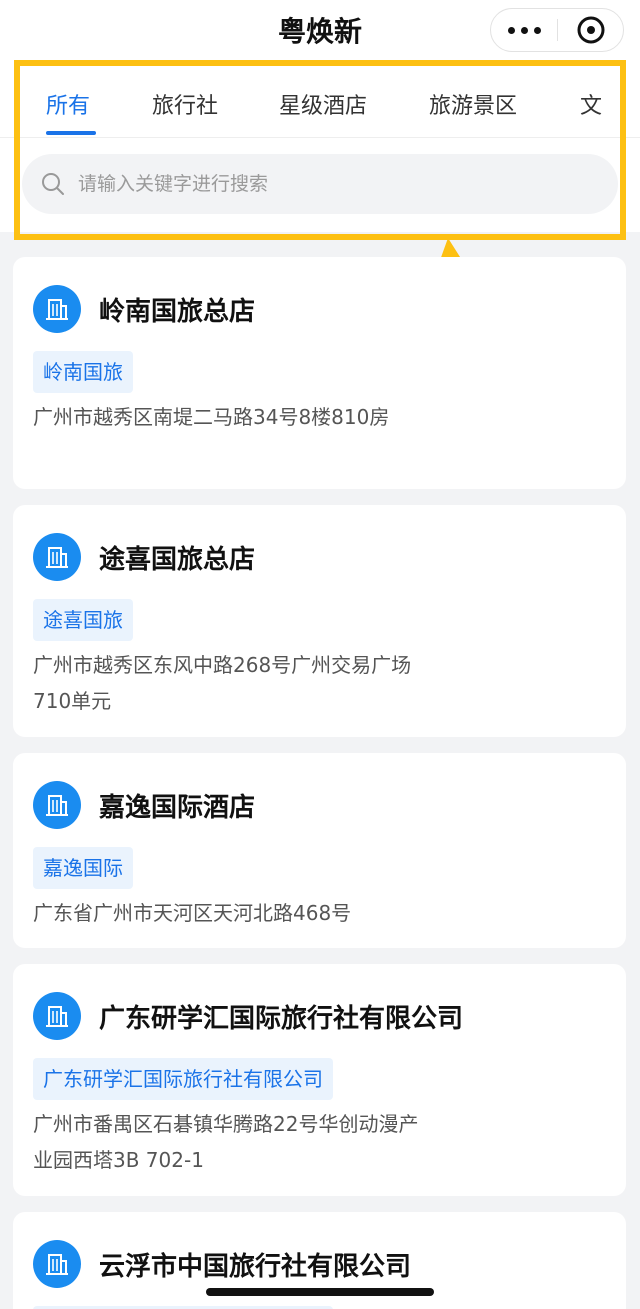 The image size is (640, 1309). I want to click on item-address: 广东省广州市天河区天河北路468号, so click(192, 913).